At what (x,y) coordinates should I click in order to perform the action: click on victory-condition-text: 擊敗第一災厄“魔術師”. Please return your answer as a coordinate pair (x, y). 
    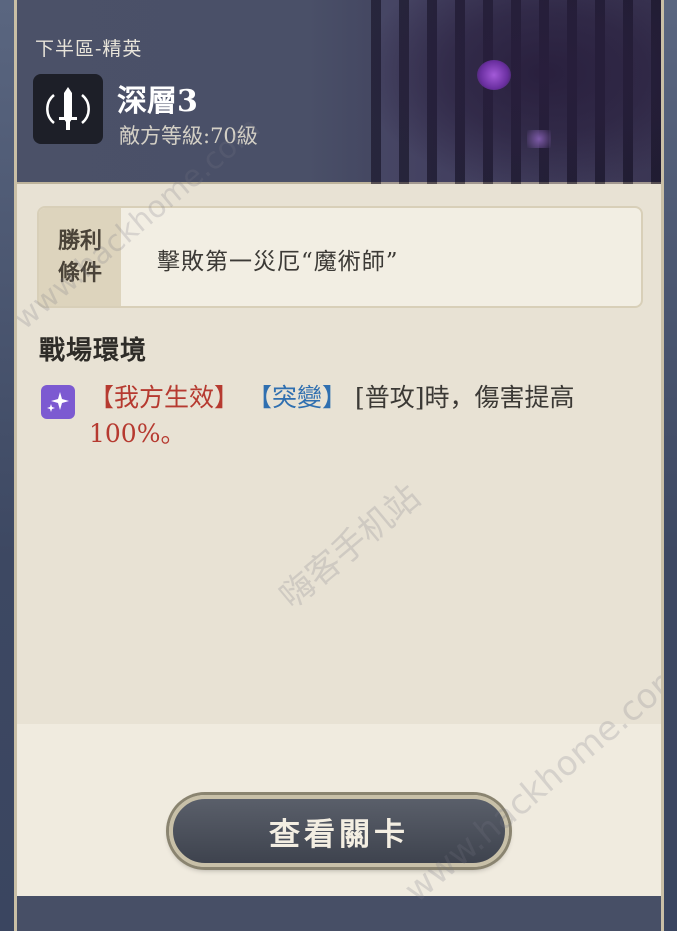
    Looking at the image, I should click on (278, 262).